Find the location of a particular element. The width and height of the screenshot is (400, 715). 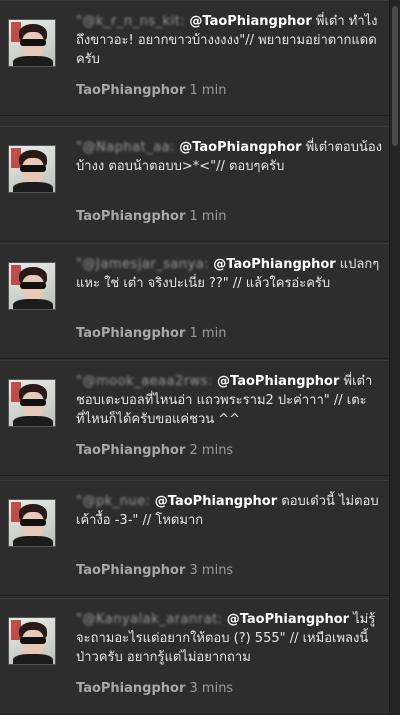

blurred-username: "@Kanyalak_aranrat: is located at coordinates (149, 619).